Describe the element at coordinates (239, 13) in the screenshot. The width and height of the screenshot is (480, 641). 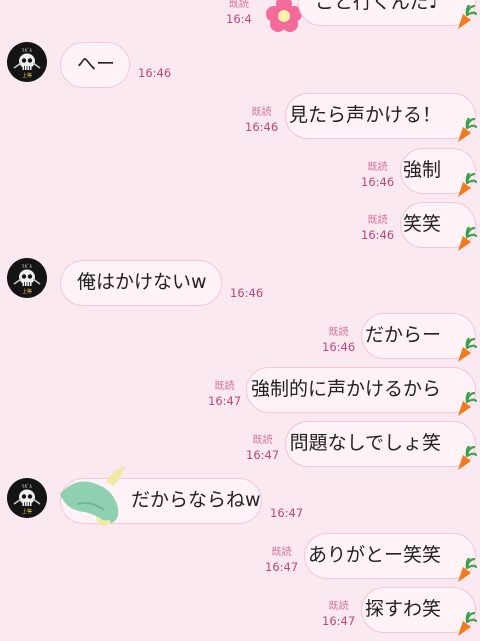
I see `message-meta: 既読 16:4` at that location.